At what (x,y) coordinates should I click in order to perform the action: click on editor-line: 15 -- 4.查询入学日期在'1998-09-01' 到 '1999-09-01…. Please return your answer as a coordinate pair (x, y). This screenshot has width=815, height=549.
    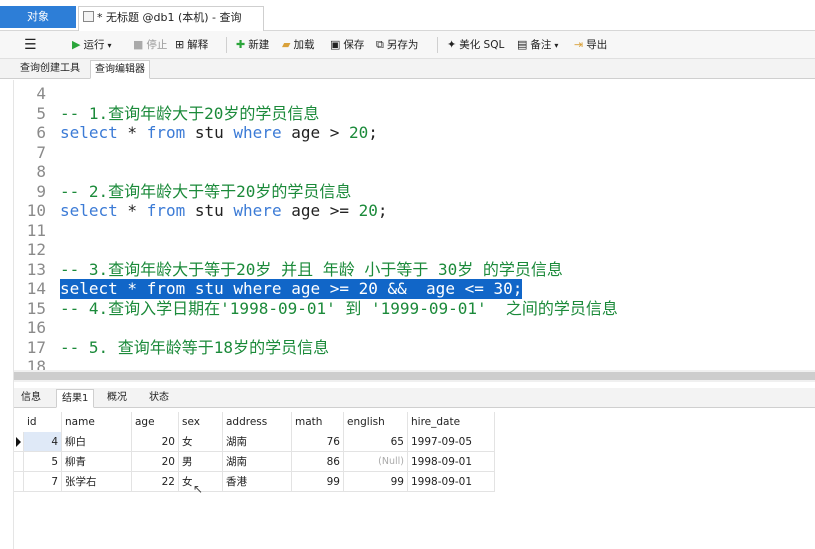
    Looking at the image, I should click on (322, 308).